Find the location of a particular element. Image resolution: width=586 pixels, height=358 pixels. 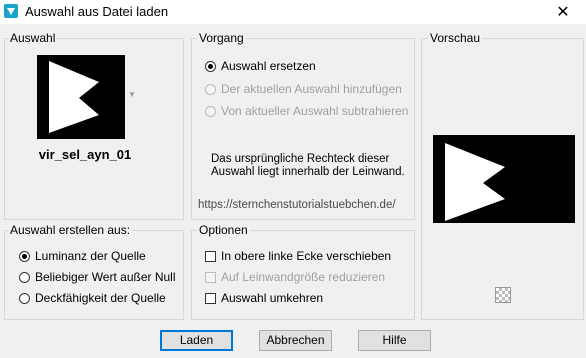

hilfe-button: Hilfe is located at coordinates (394, 340).